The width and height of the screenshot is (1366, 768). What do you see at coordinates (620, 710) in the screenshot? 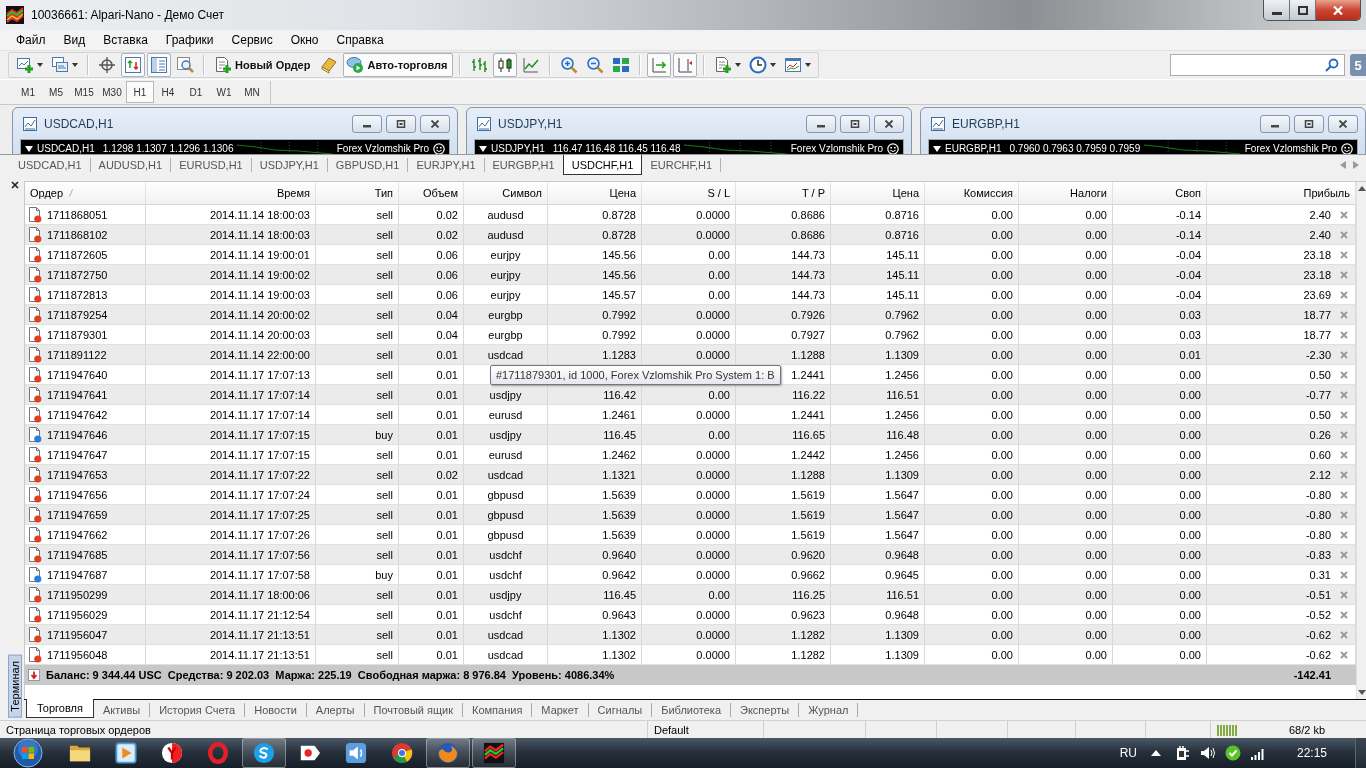
I see `panel-tab: Сигналы` at bounding box center [620, 710].